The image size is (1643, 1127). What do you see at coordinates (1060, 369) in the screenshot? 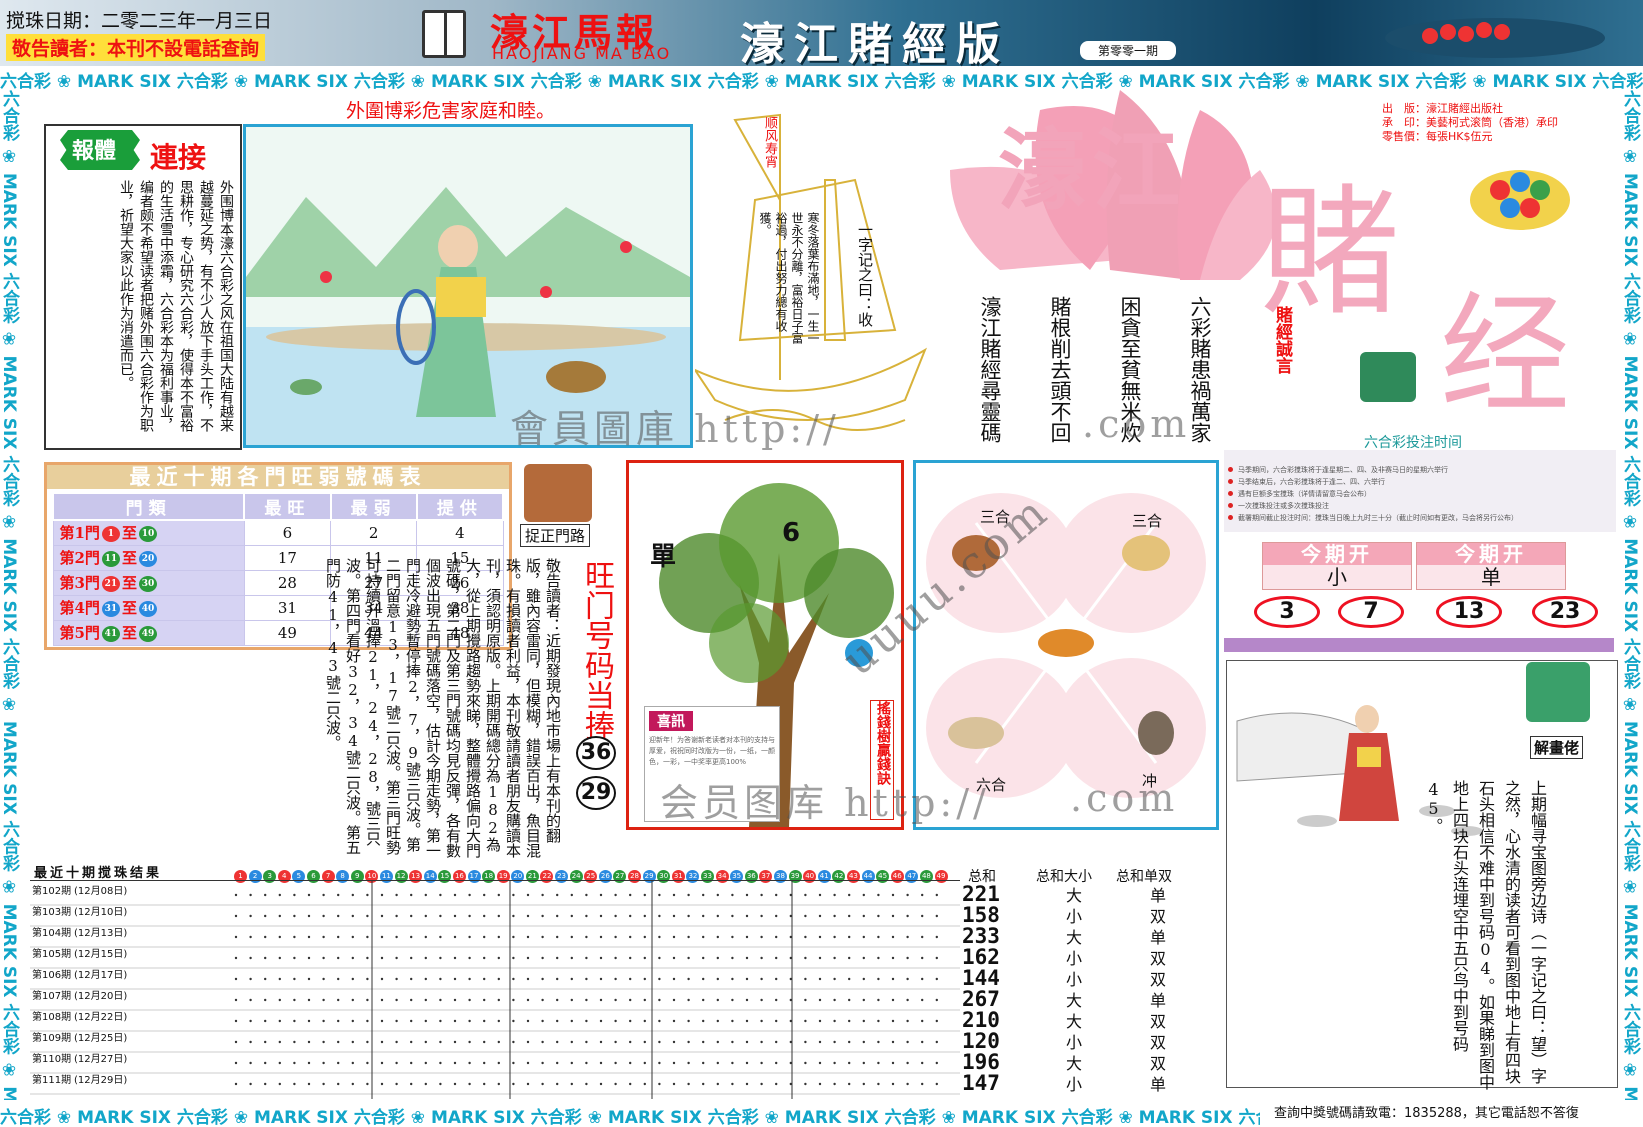
I see `poem-line: 賭根削去頭不回` at bounding box center [1060, 369].